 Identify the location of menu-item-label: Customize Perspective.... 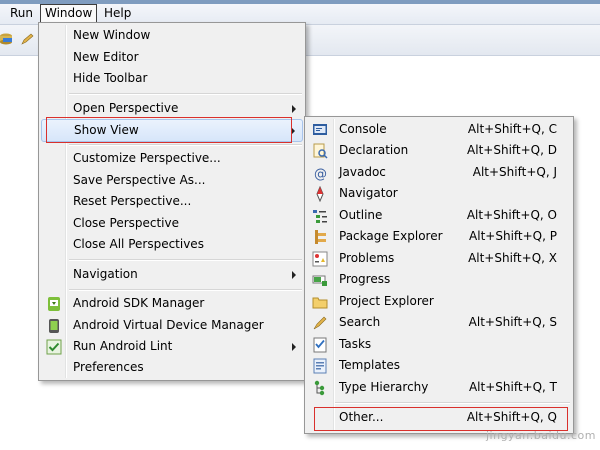
(147, 158).